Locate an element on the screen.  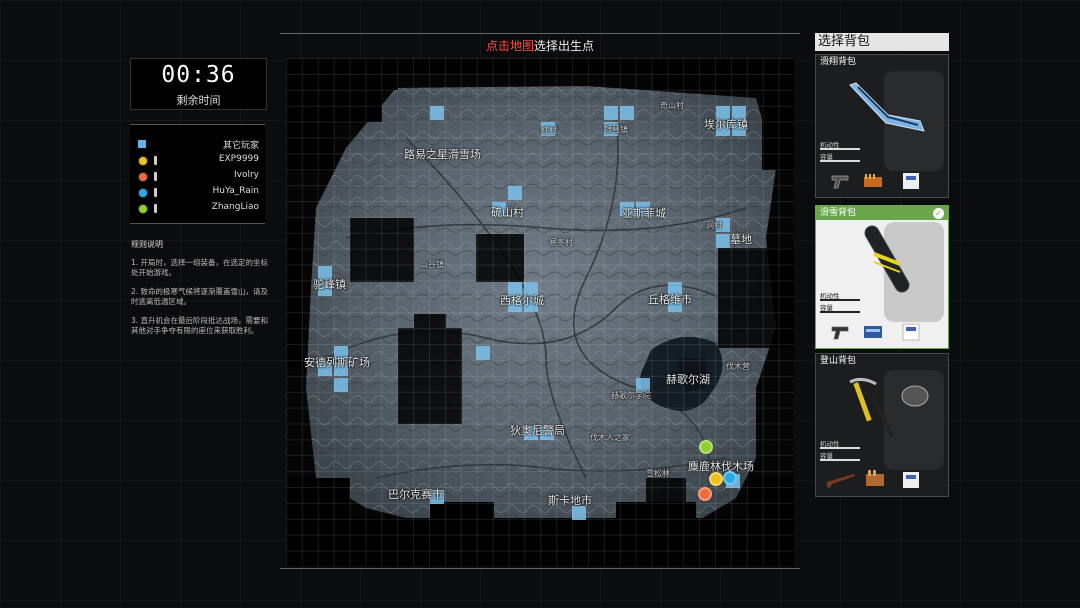
player-marker-ivolry is located at coordinates (705, 494).